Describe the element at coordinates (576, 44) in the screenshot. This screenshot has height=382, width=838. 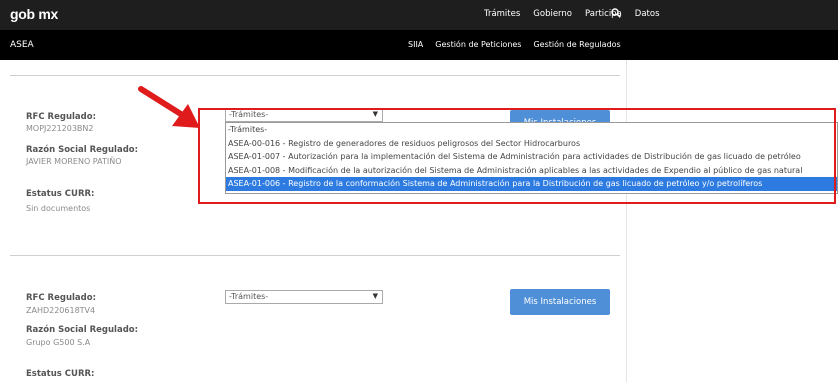
I see `nav-gestion-regulados: Gestión de Regulados` at that location.